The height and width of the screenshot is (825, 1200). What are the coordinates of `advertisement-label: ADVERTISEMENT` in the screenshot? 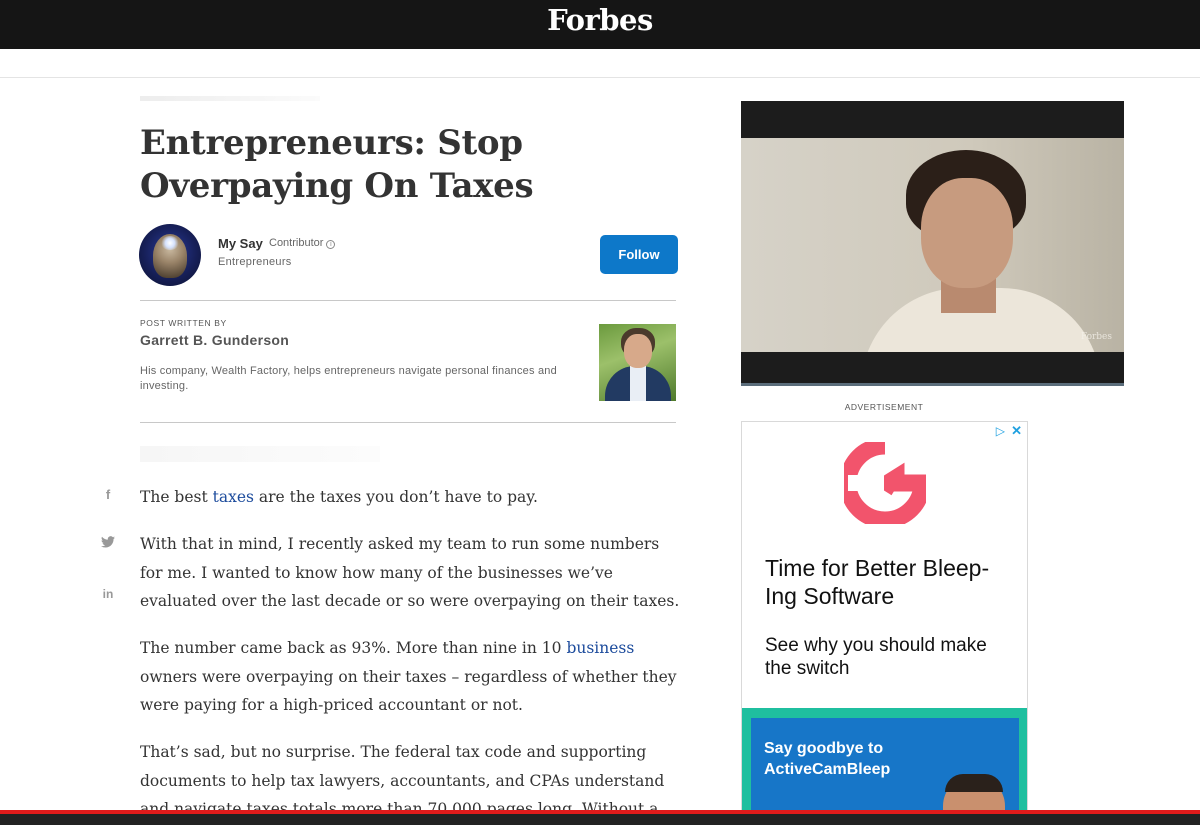 It's located at (884, 407).